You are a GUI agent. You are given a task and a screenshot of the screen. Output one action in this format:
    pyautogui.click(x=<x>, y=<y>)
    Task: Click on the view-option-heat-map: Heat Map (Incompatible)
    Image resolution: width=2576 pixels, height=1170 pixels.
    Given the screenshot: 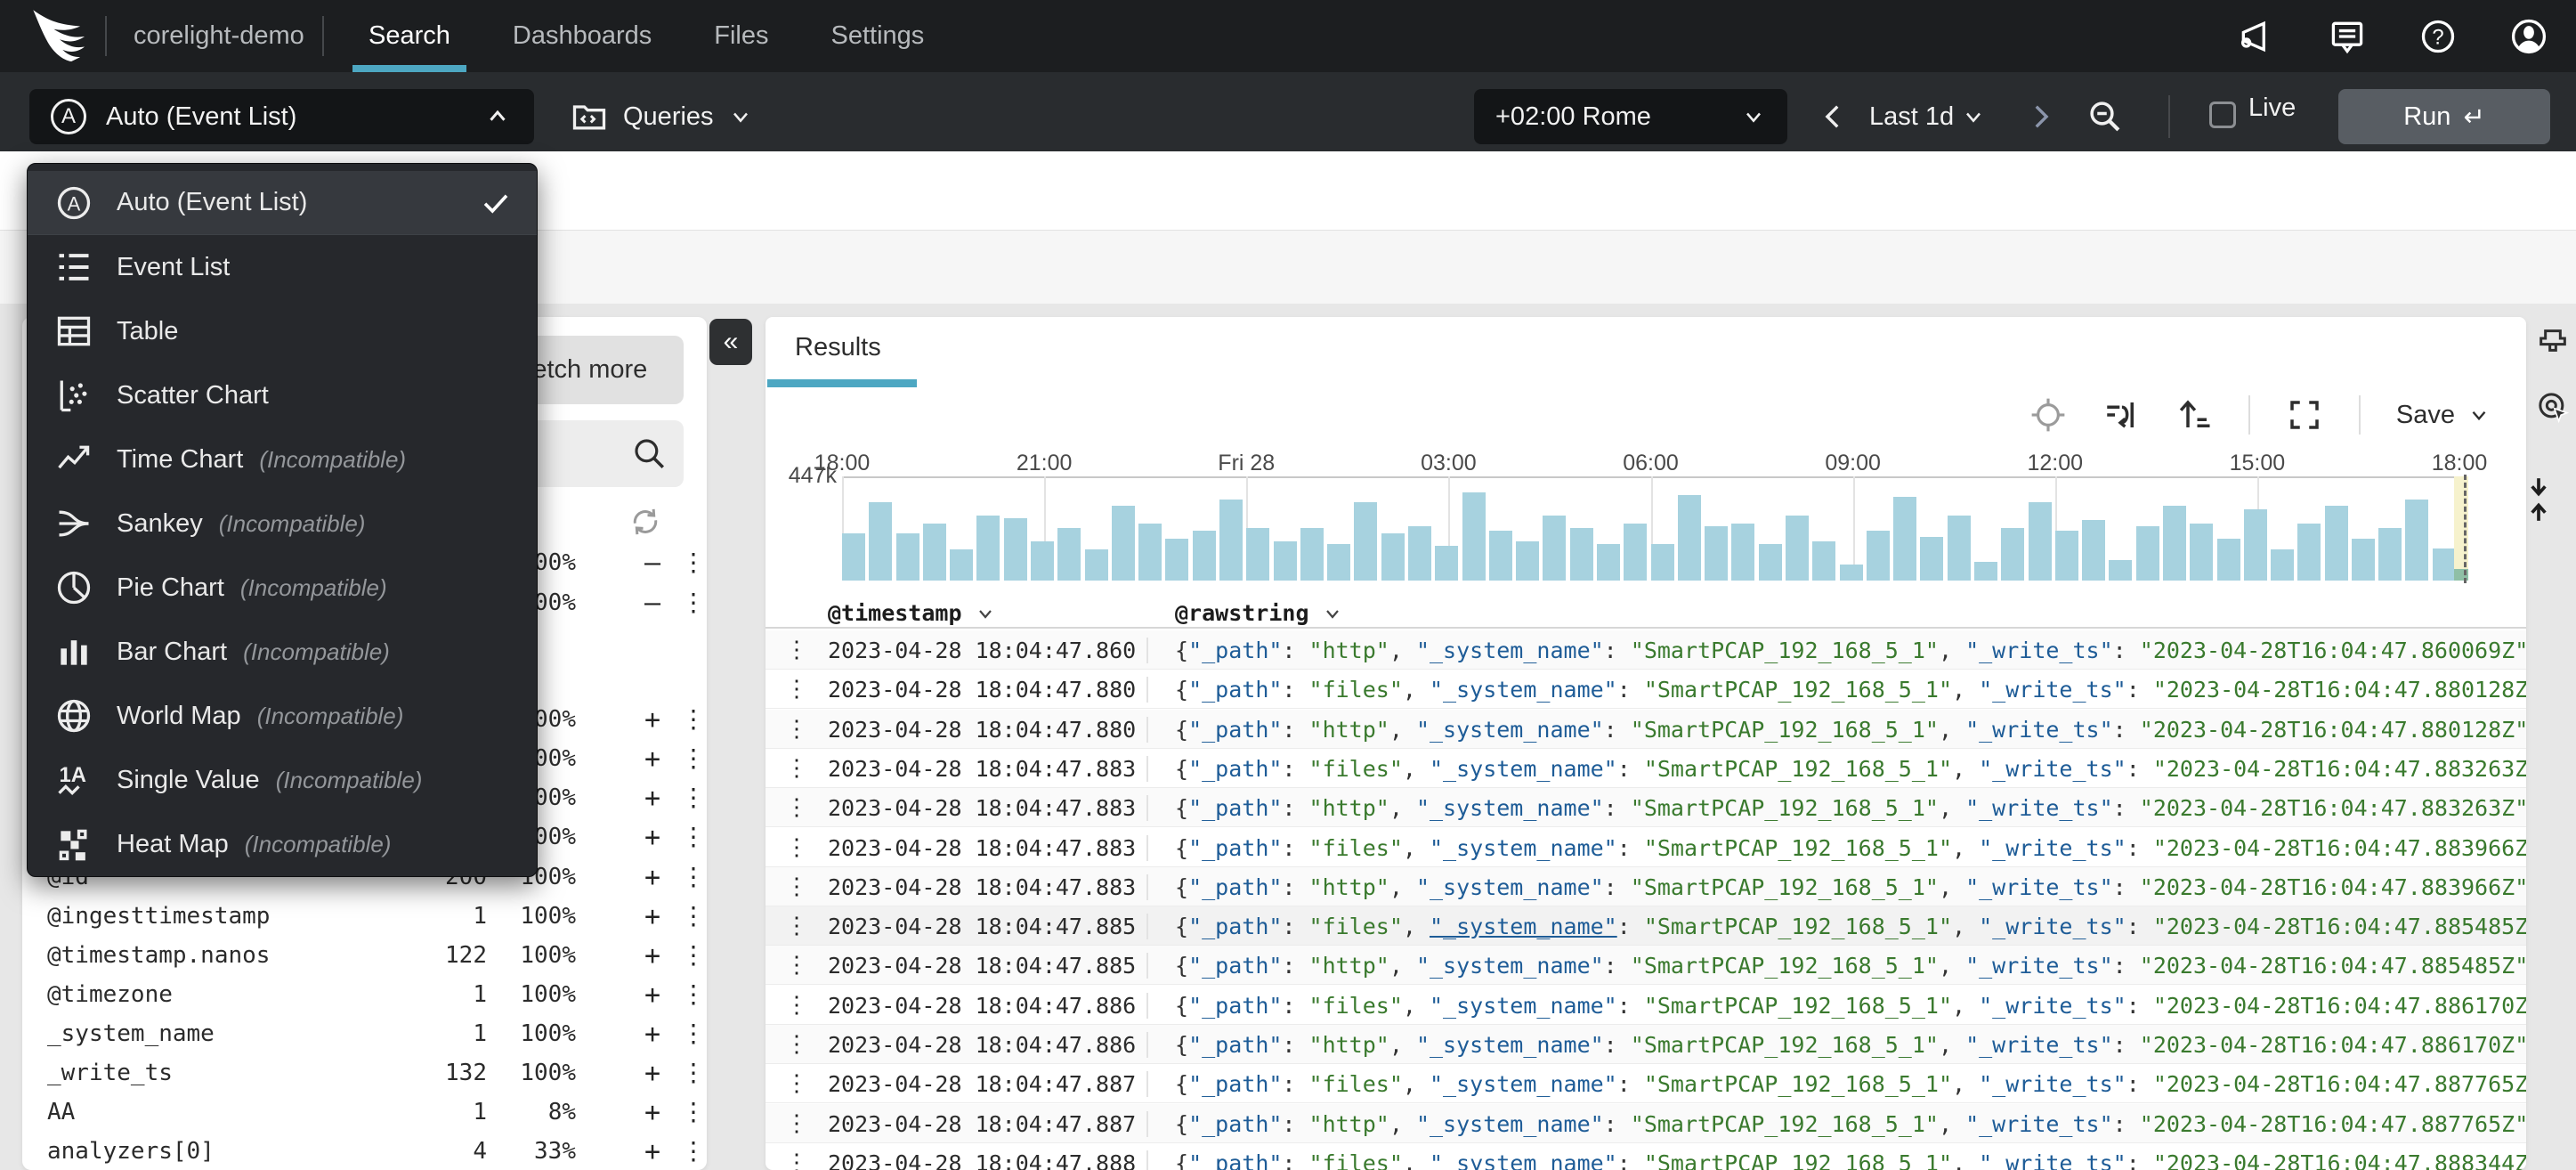 What is the action you would take?
    pyautogui.click(x=283, y=844)
    